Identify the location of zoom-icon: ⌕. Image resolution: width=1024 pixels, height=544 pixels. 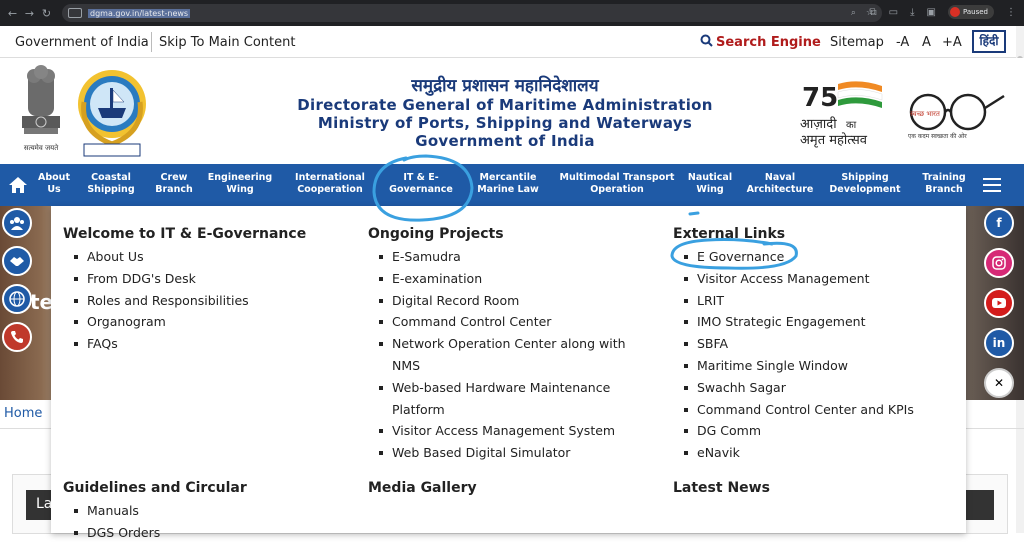
(853, 13).